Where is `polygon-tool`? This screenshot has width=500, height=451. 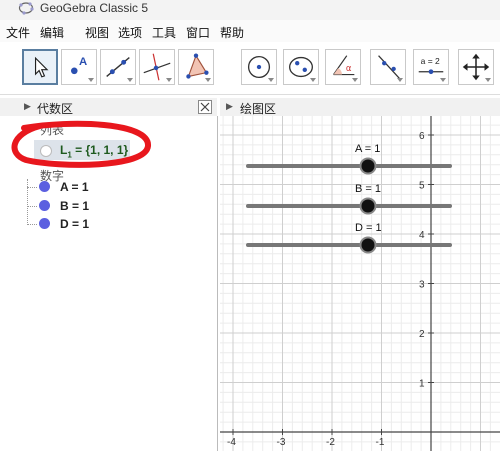
polygon-tool is located at coordinates (196, 67).